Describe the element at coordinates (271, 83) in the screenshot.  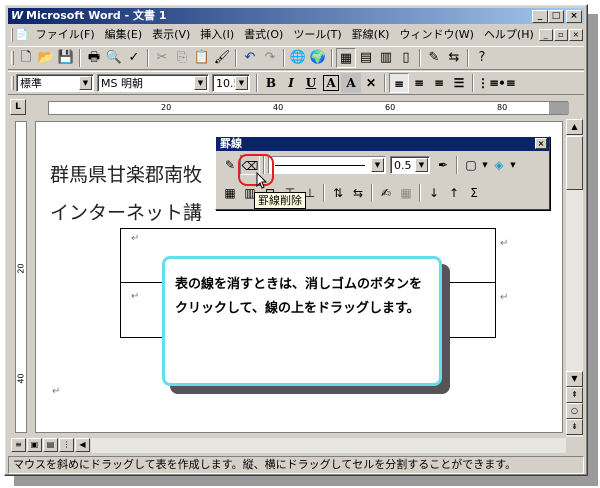
I see `bold-button: B` at that location.